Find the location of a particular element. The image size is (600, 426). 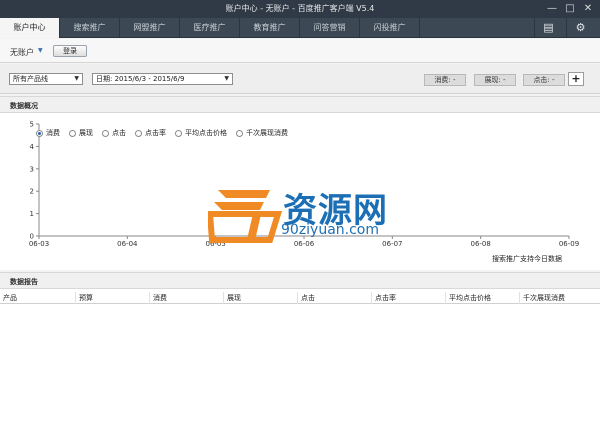

legend-item-impressions: 展现 is located at coordinates (81, 133).